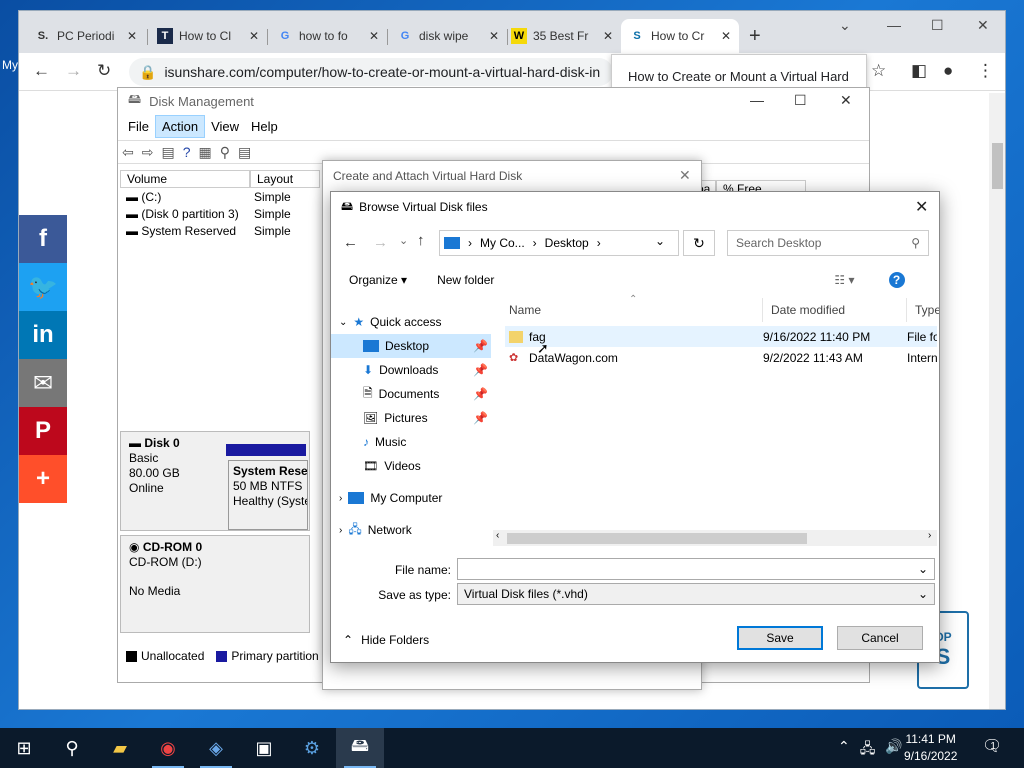 The image size is (1024, 768). I want to click on menu-icon: ⋮, so click(985, 71).